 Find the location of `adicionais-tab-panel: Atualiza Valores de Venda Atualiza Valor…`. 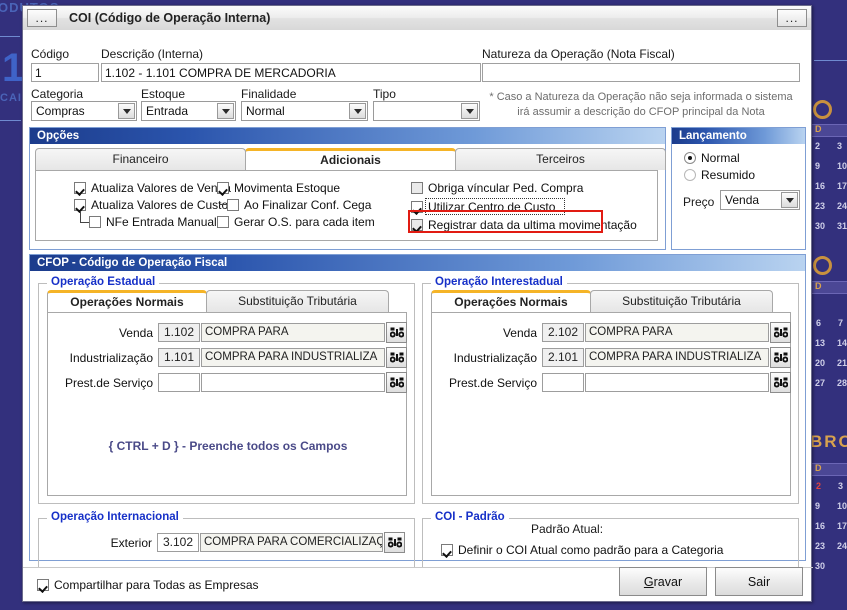

adicionais-tab-panel: Atualiza Valores de Venda Atualiza Valor… is located at coordinates (346, 205).